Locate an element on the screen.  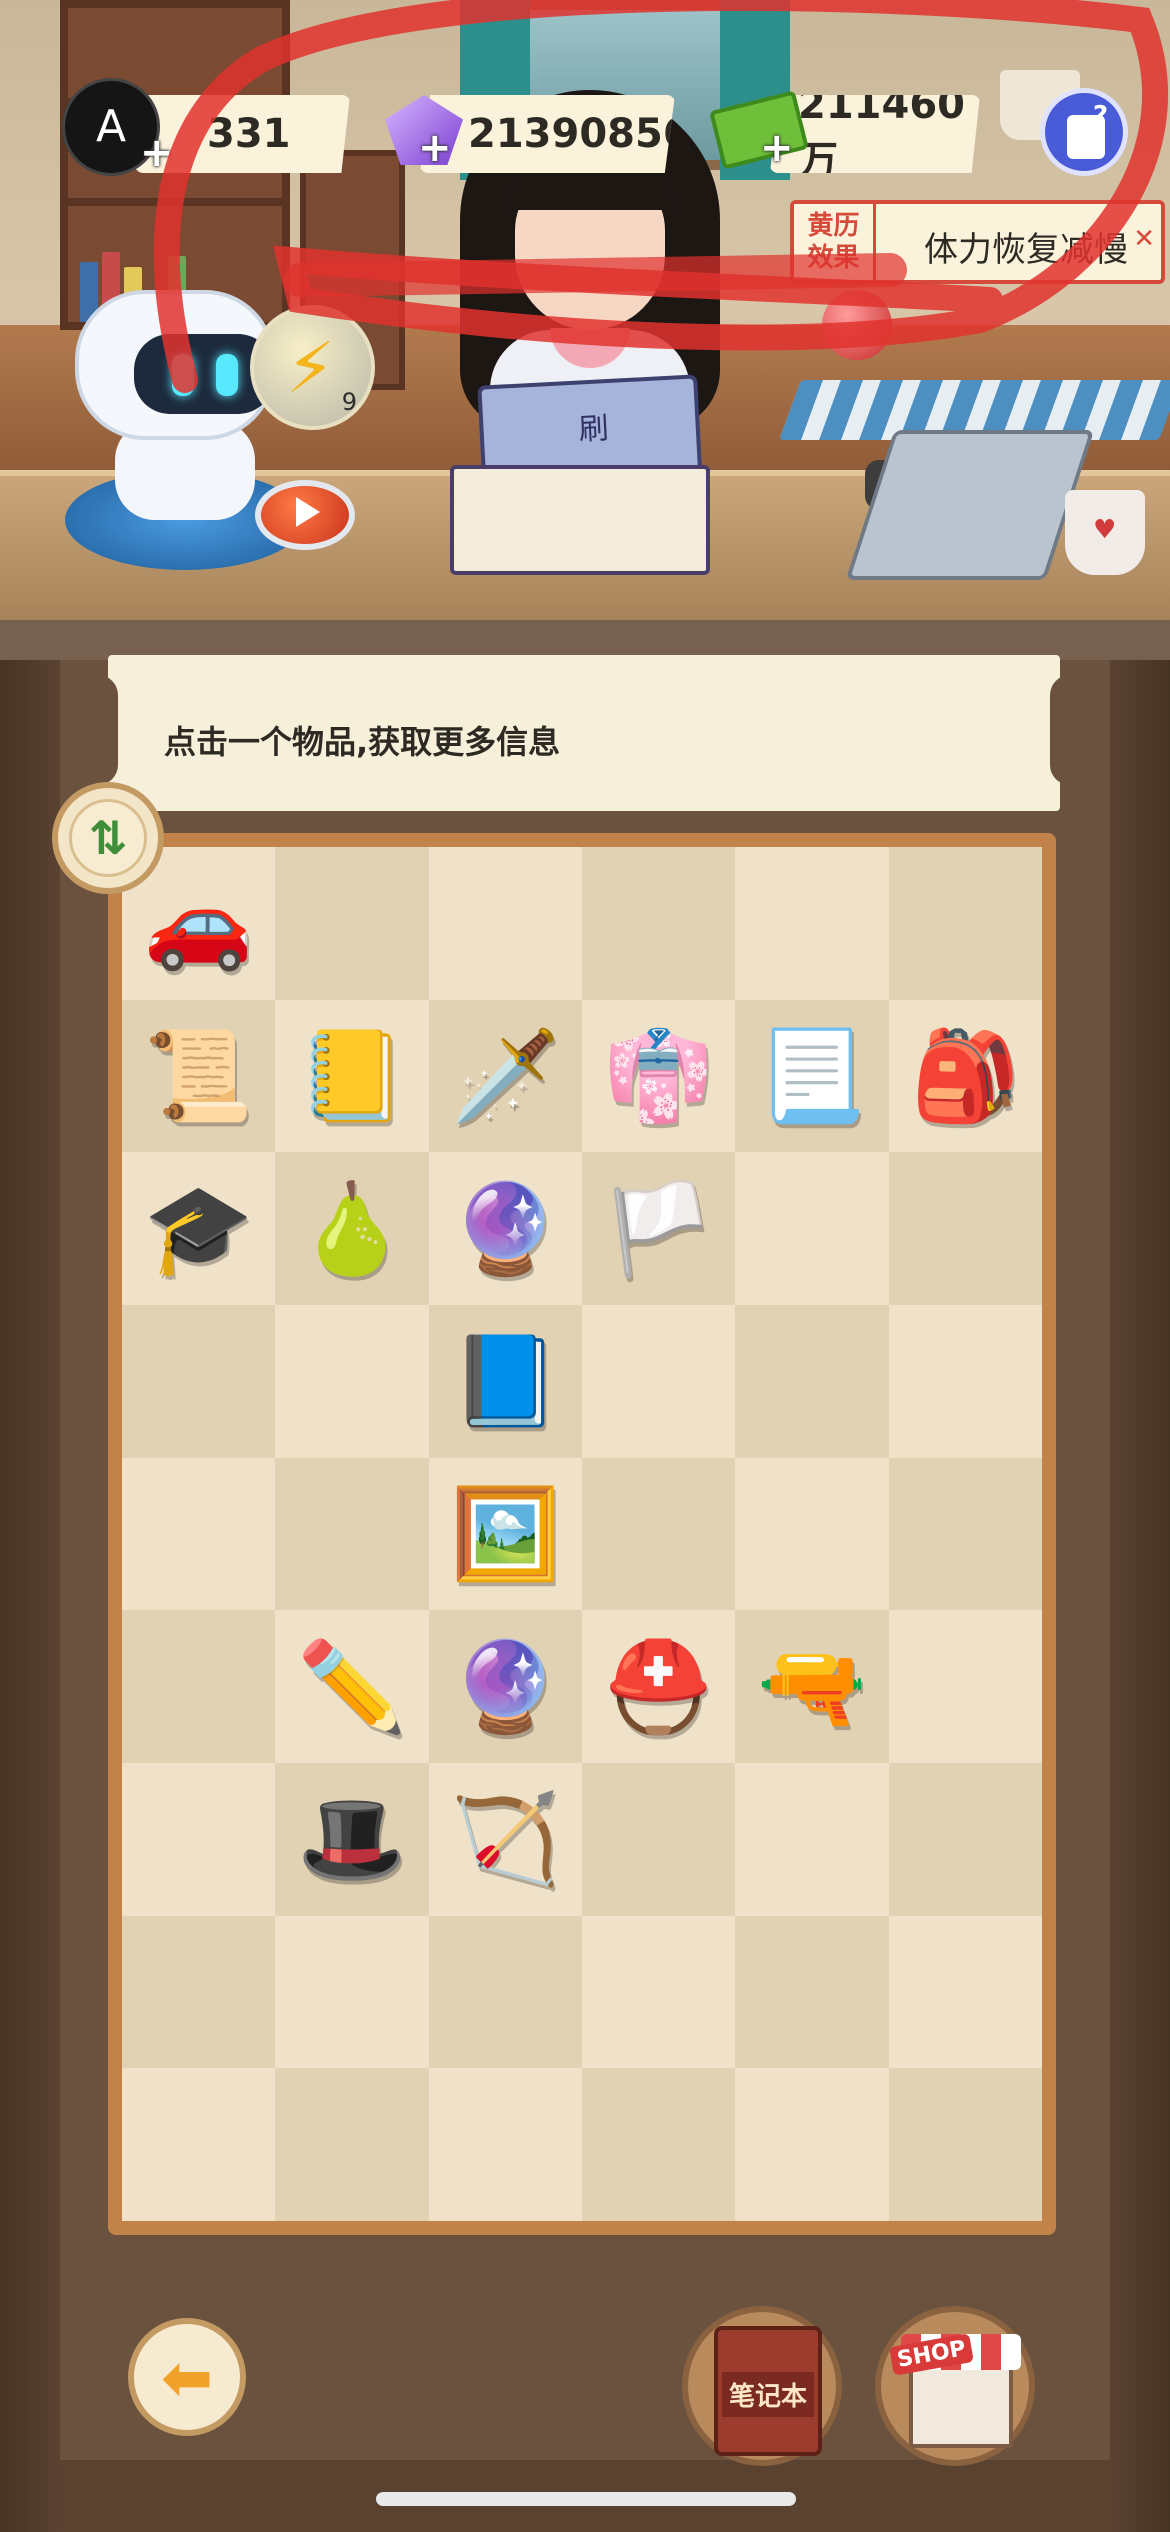
inventory-slot: 🎓 is located at coordinates (199, 1228).